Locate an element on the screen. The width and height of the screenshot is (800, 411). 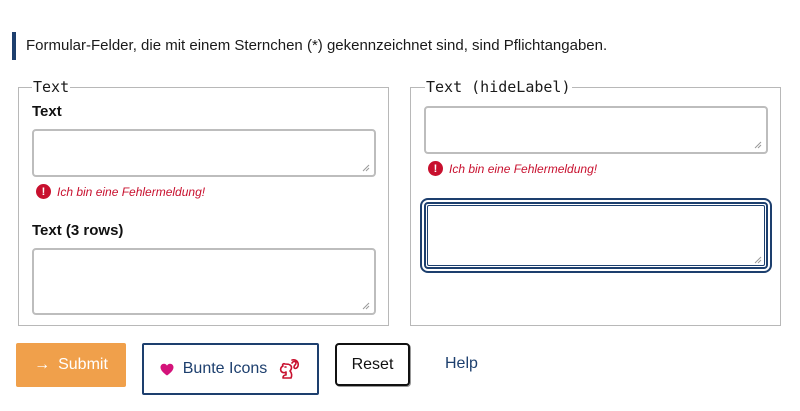
text-label: Text is located at coordinates (47, 111).